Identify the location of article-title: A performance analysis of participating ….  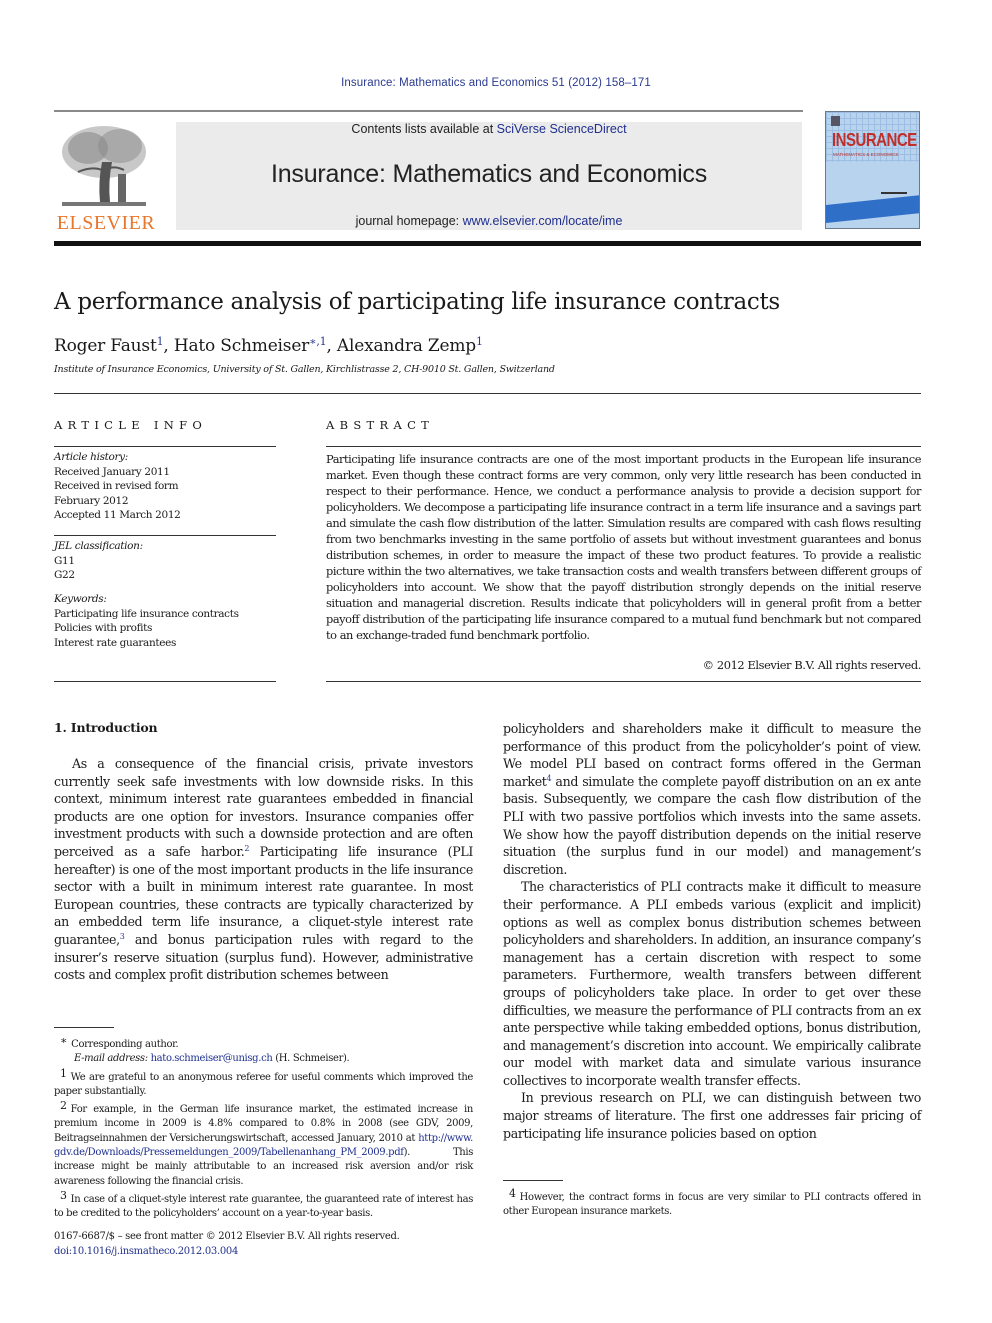
(417, 302).